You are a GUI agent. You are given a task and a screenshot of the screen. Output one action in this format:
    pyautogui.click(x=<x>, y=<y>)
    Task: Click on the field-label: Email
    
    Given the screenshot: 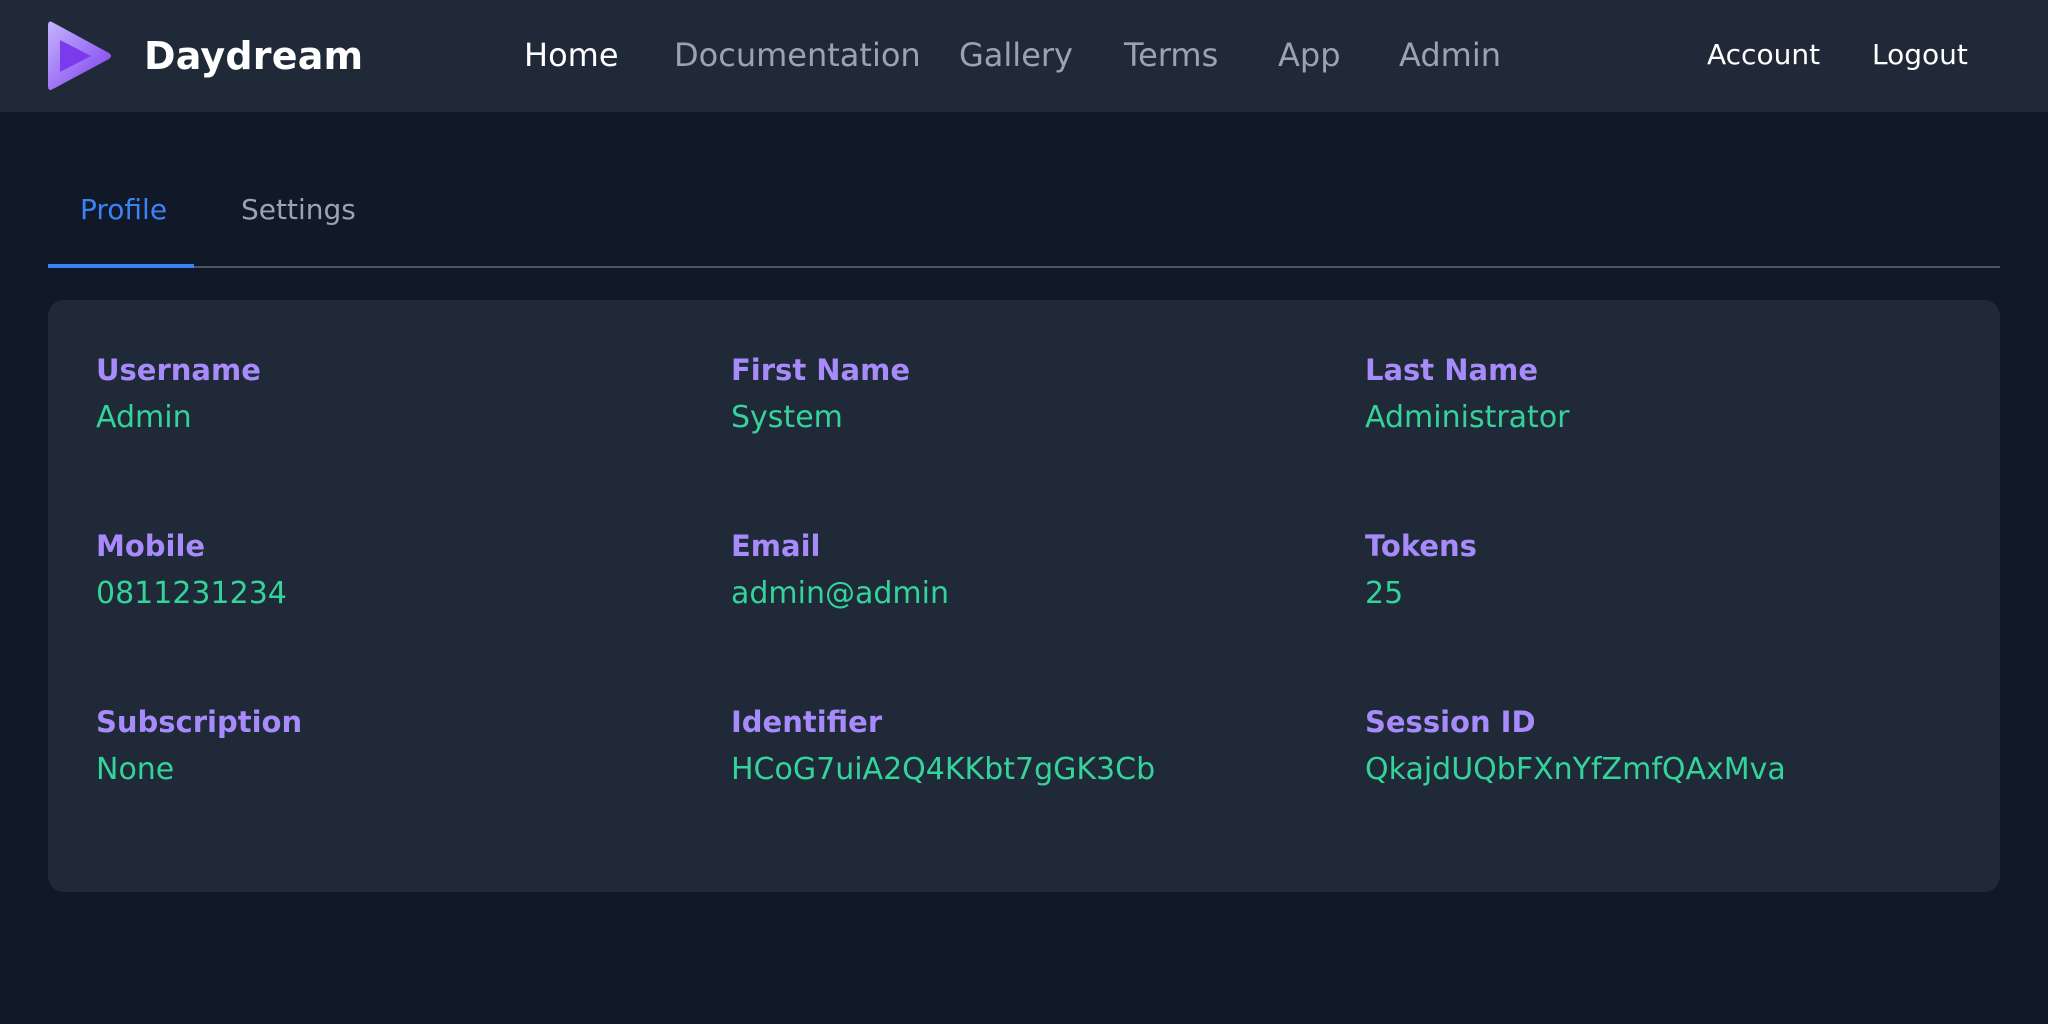 What is the action you would take?
    pyautogui.click(x=776, y=546)
    